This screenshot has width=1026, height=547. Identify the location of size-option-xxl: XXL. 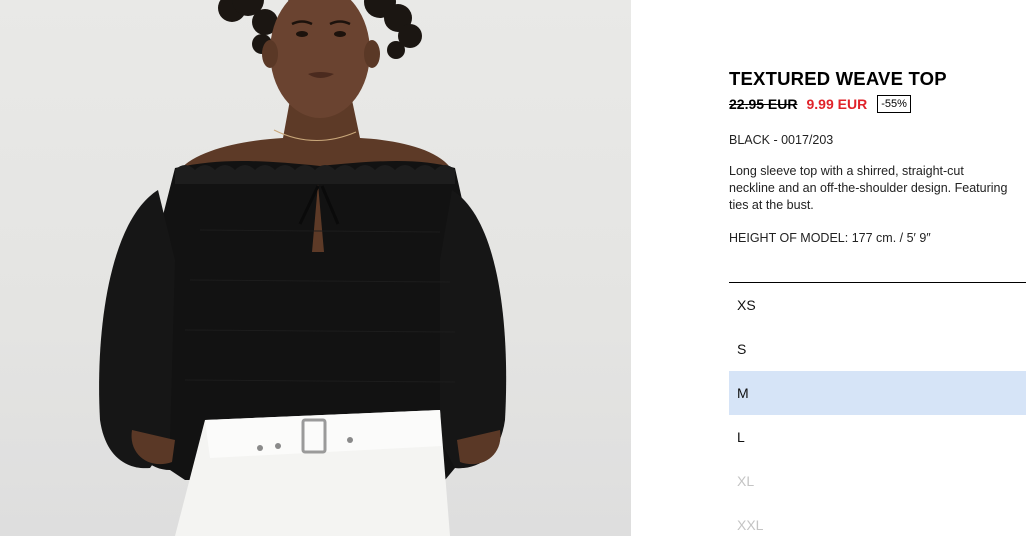
(877, 525).